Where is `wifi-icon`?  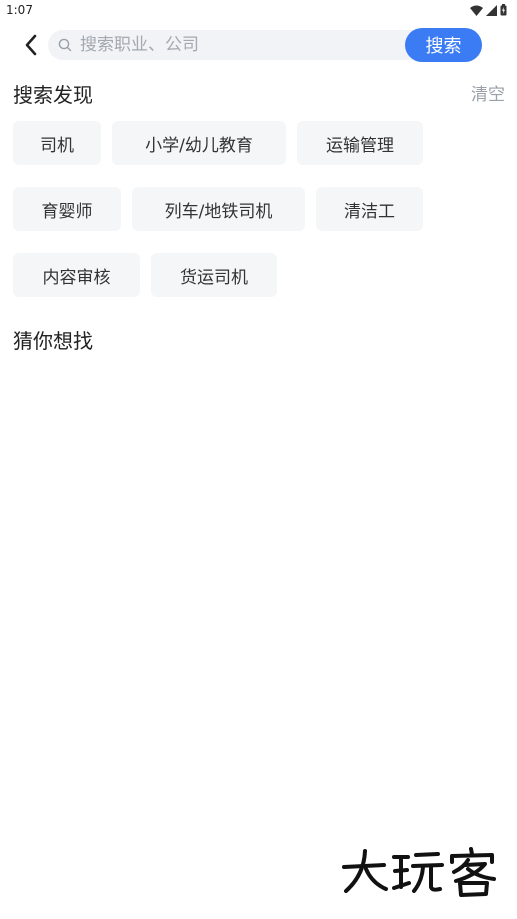
wifi-icon is located at coordinates (476, 10).